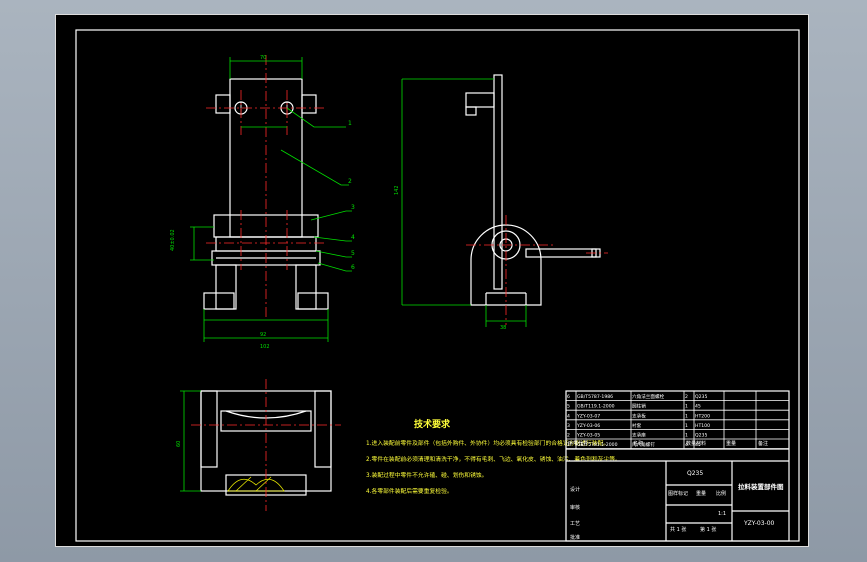 This screenshot has height=562, width=867. I want to click on parts-cell: 45, so click(698, 407).